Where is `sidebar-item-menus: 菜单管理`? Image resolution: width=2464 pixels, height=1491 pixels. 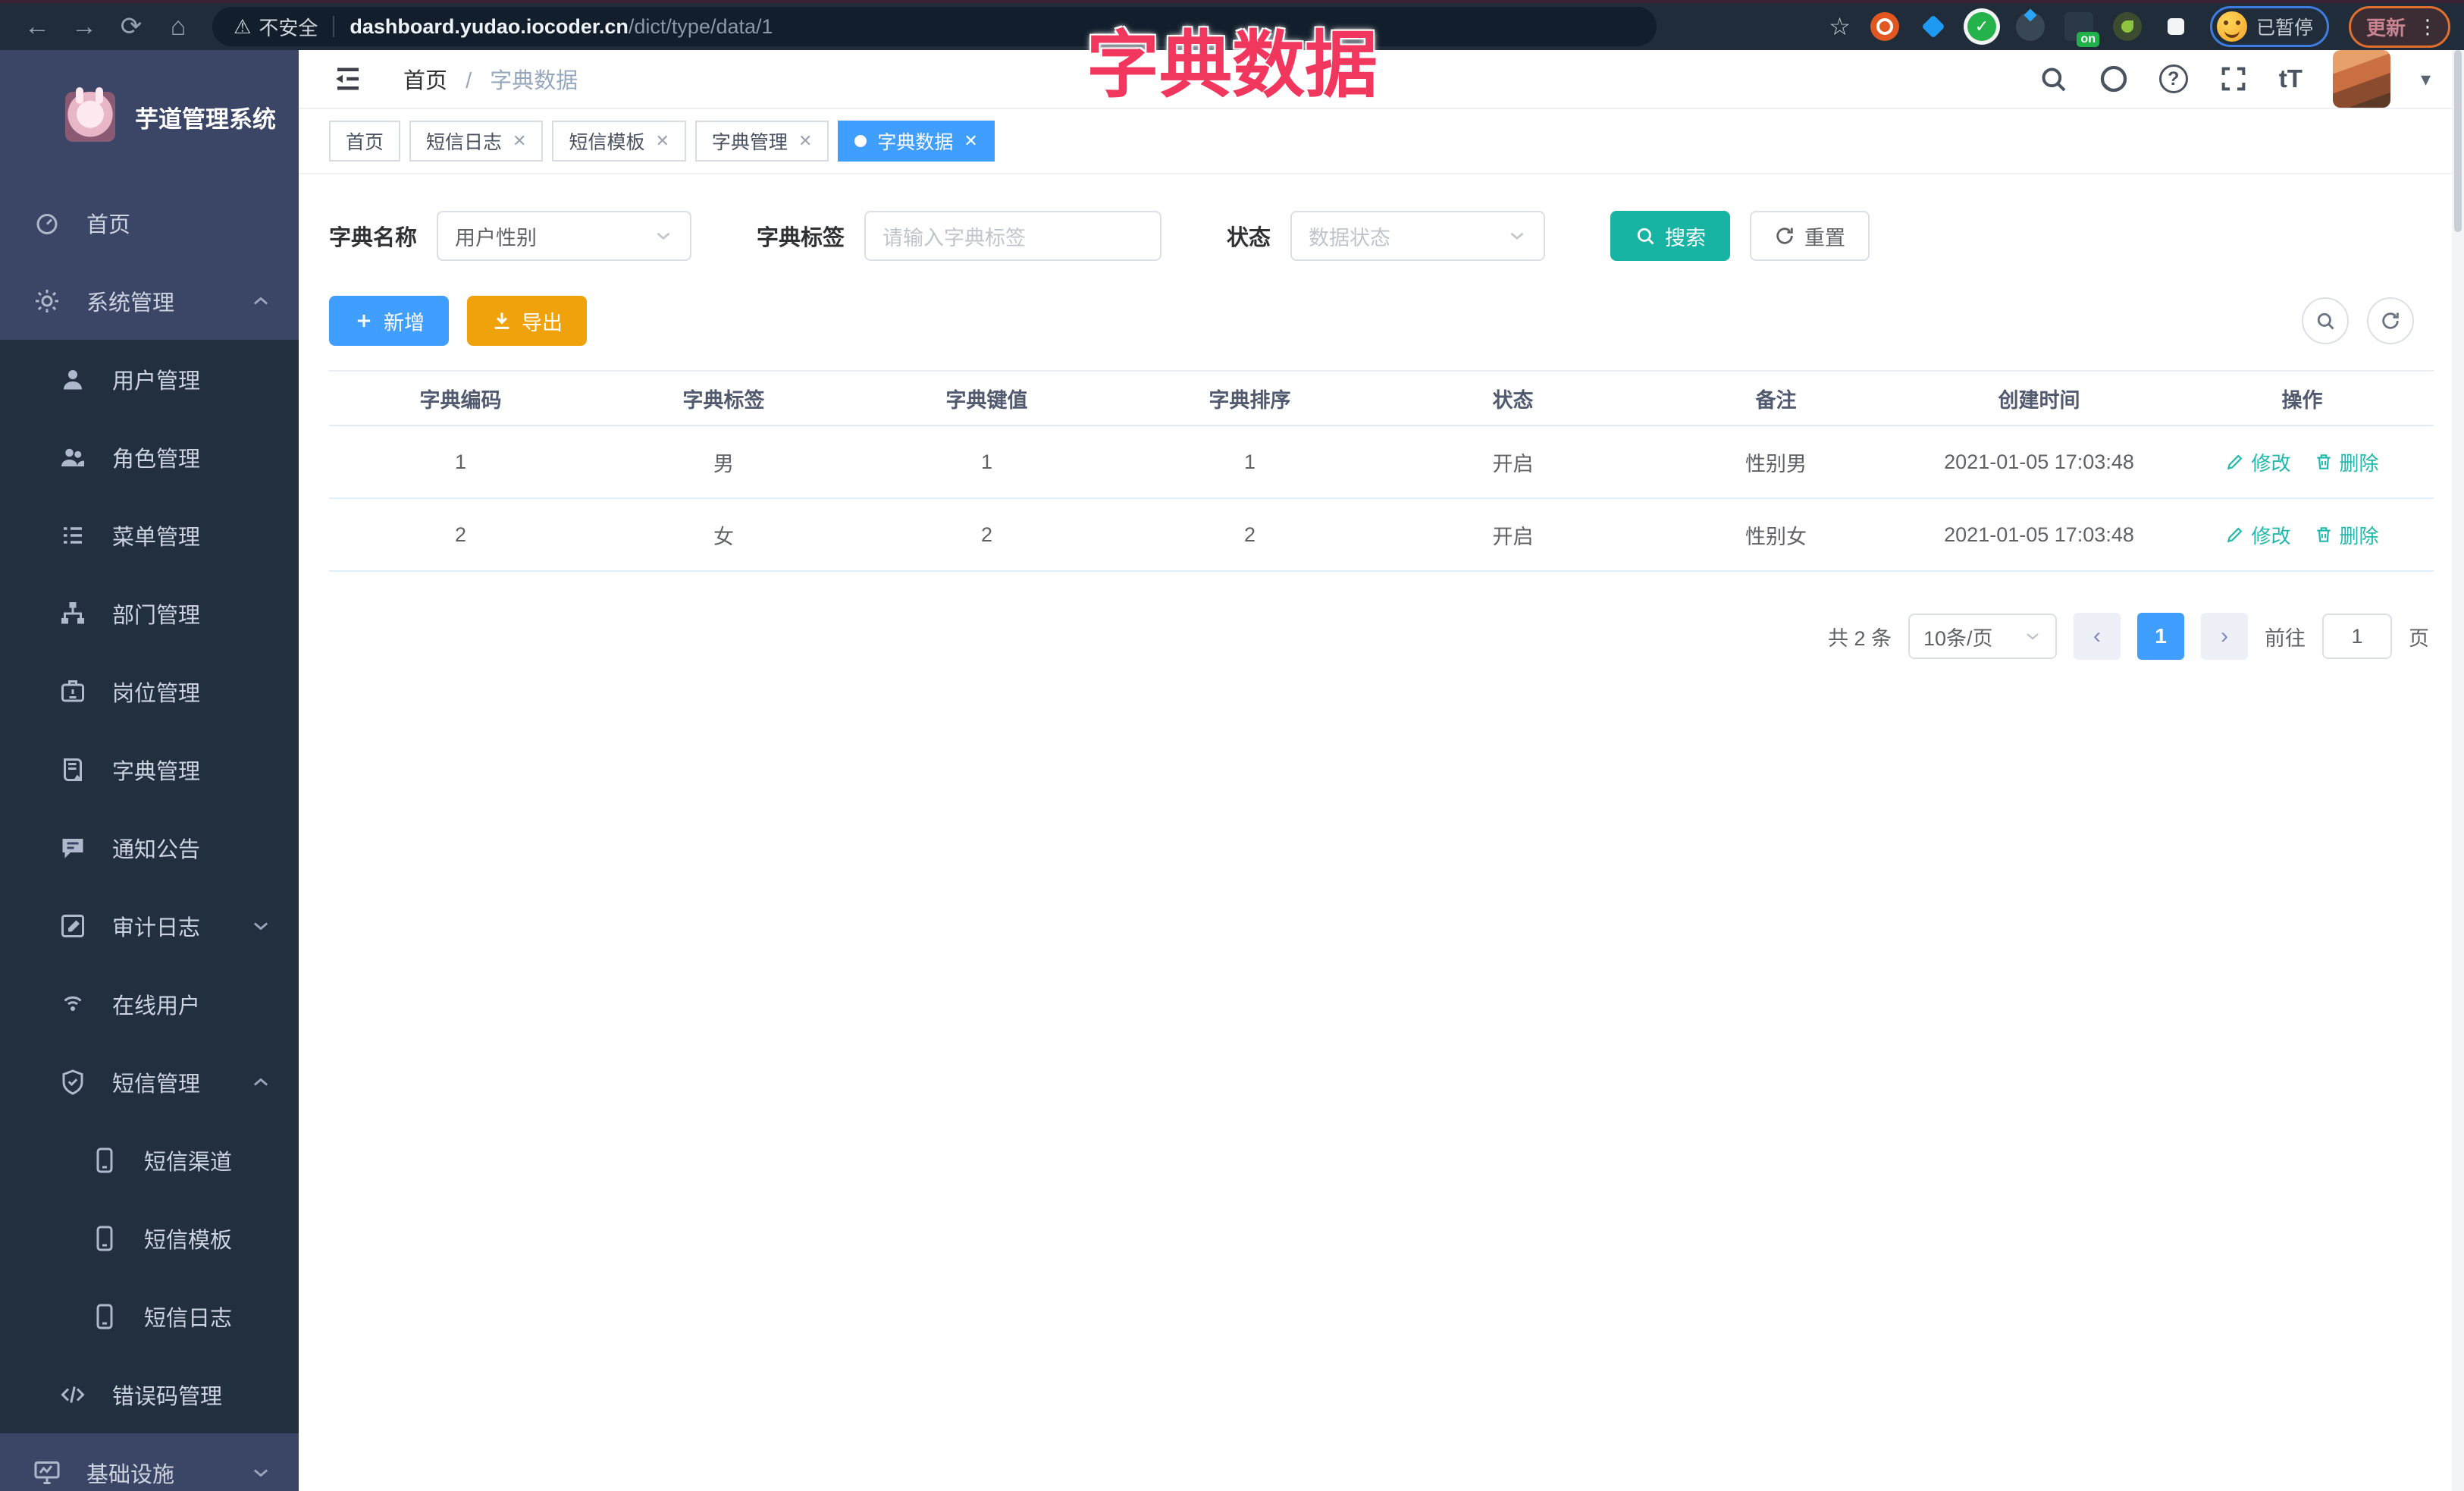 sidebar-item-menus: 菜单管理 is located at coordinates (150, 535).